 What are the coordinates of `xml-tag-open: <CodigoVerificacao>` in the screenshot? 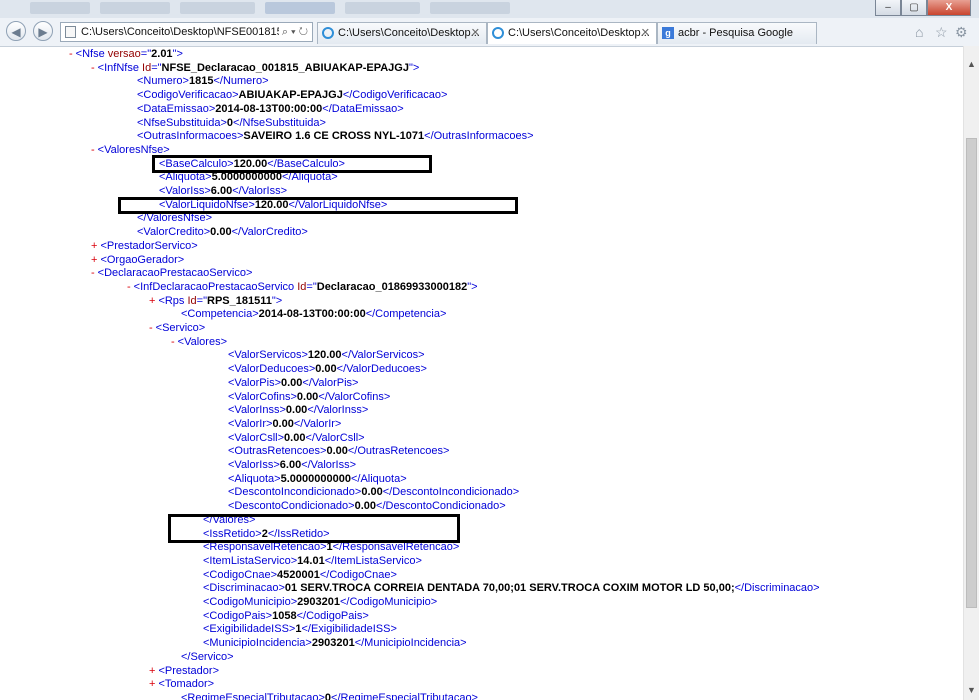 It's located at (188, 95).